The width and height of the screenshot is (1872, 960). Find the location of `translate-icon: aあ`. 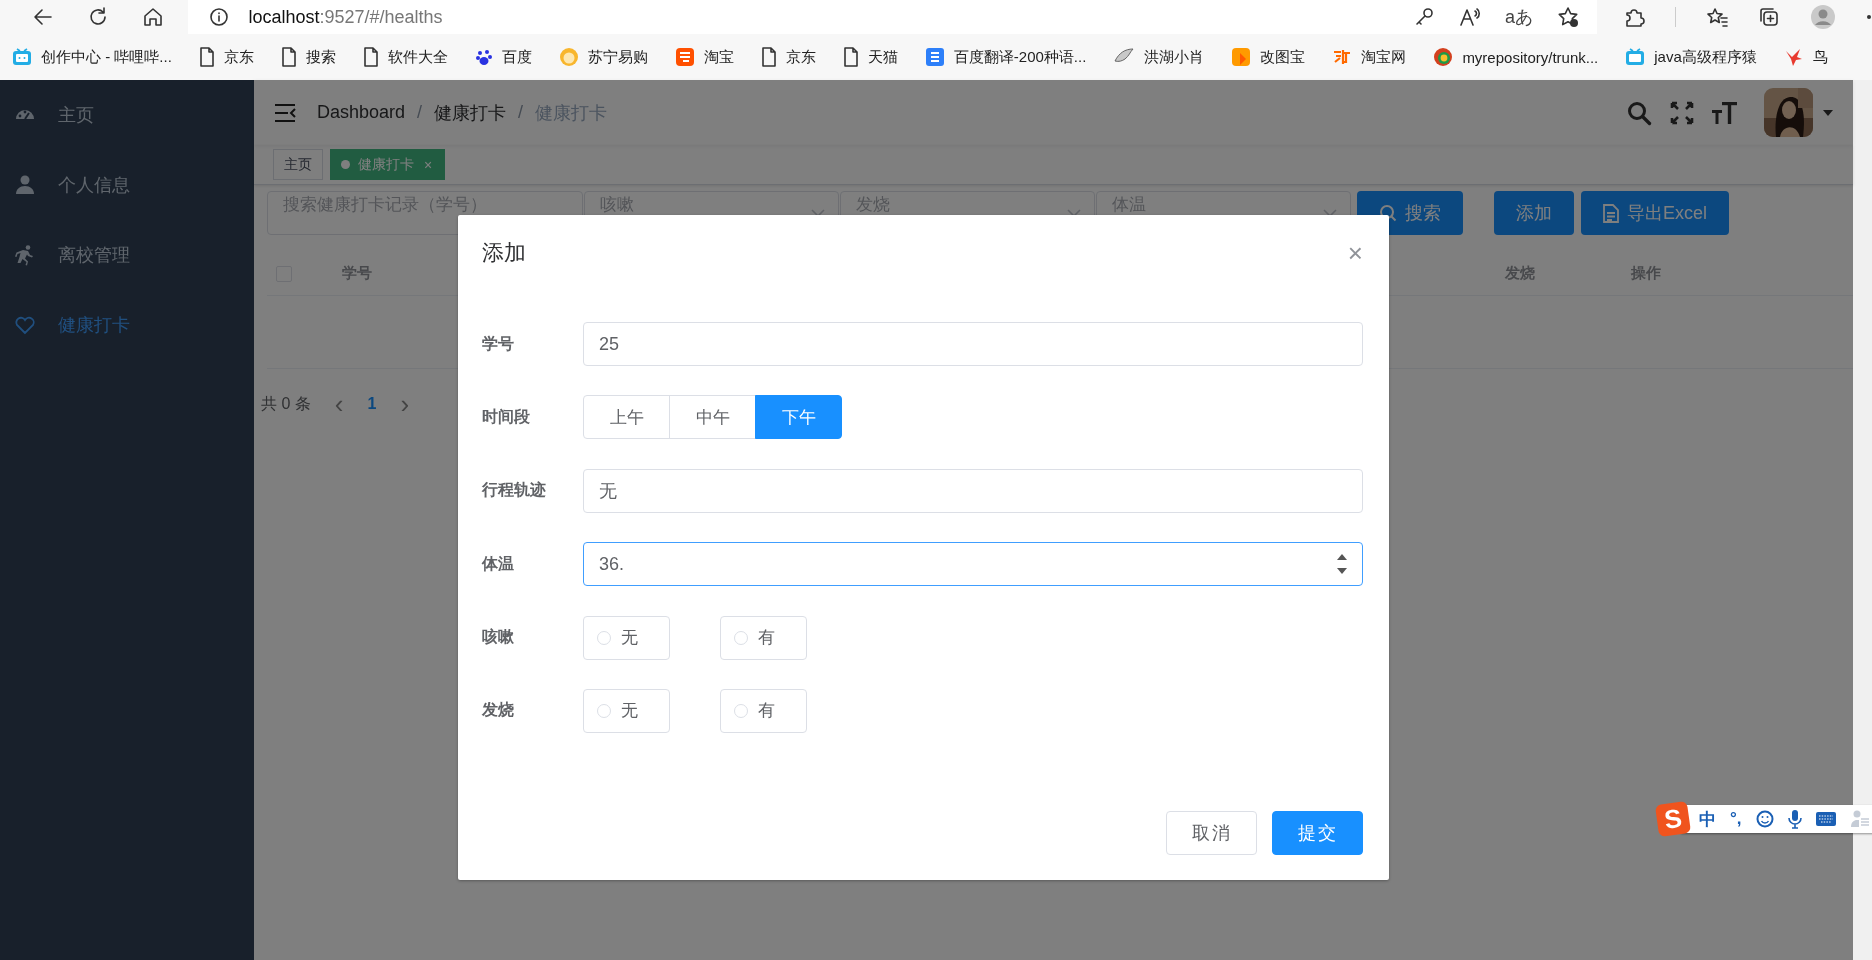

translate-icon: aあ is located at coordinates (1518, 17).